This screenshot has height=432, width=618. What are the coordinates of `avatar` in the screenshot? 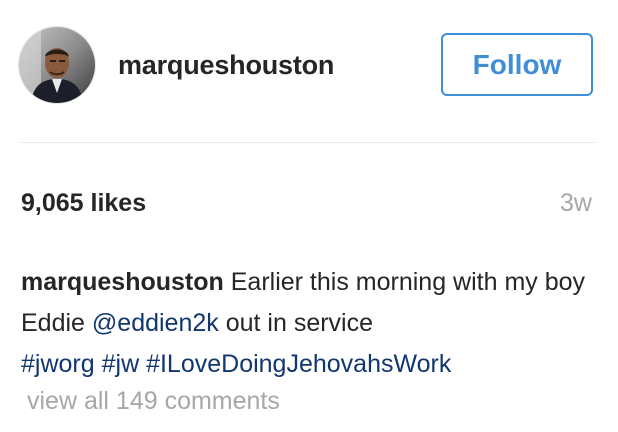 It's located at (57, 65).